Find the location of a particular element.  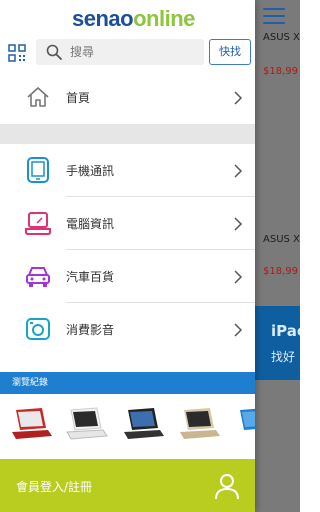

menu-item-label: 消費影音 is located at coordinates (90, 330).